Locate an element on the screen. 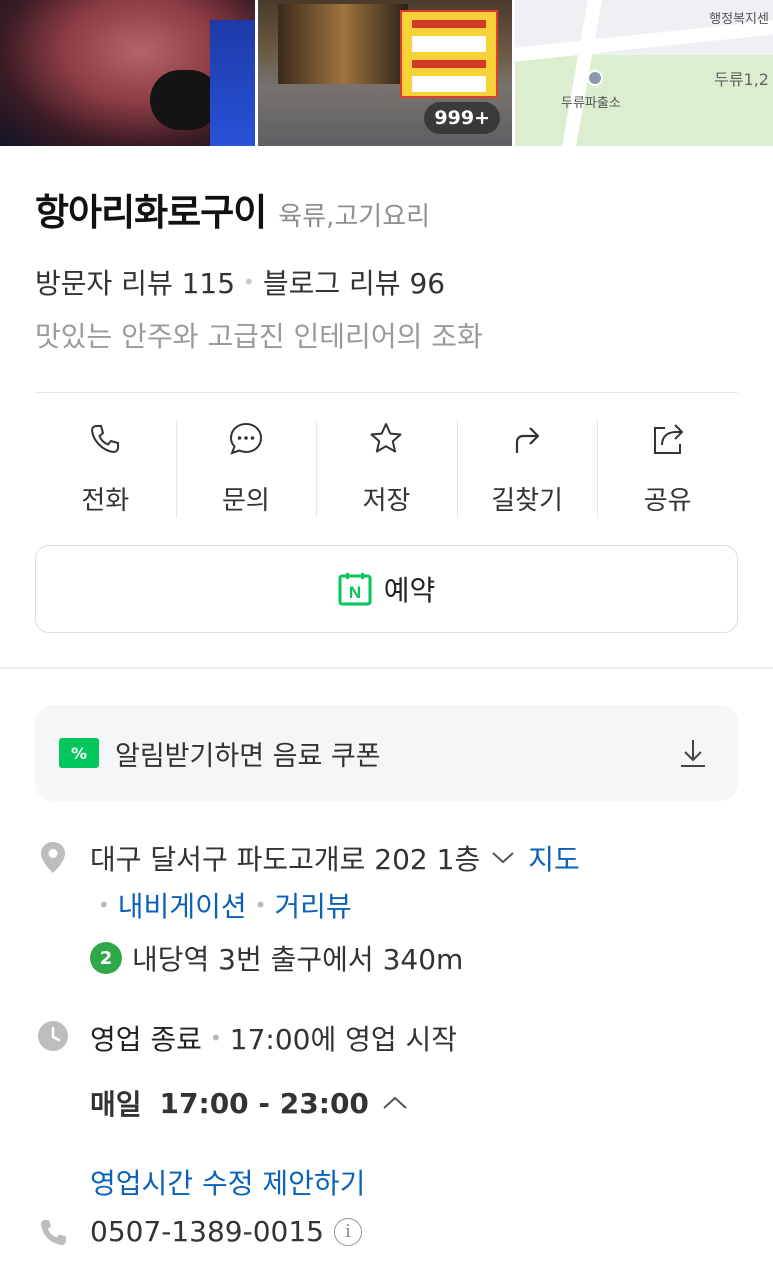 This screenshot has height=1287, width=773. subway-info: 2 내당역 3번 출구에서 340m is located at coordinates (276, 958).